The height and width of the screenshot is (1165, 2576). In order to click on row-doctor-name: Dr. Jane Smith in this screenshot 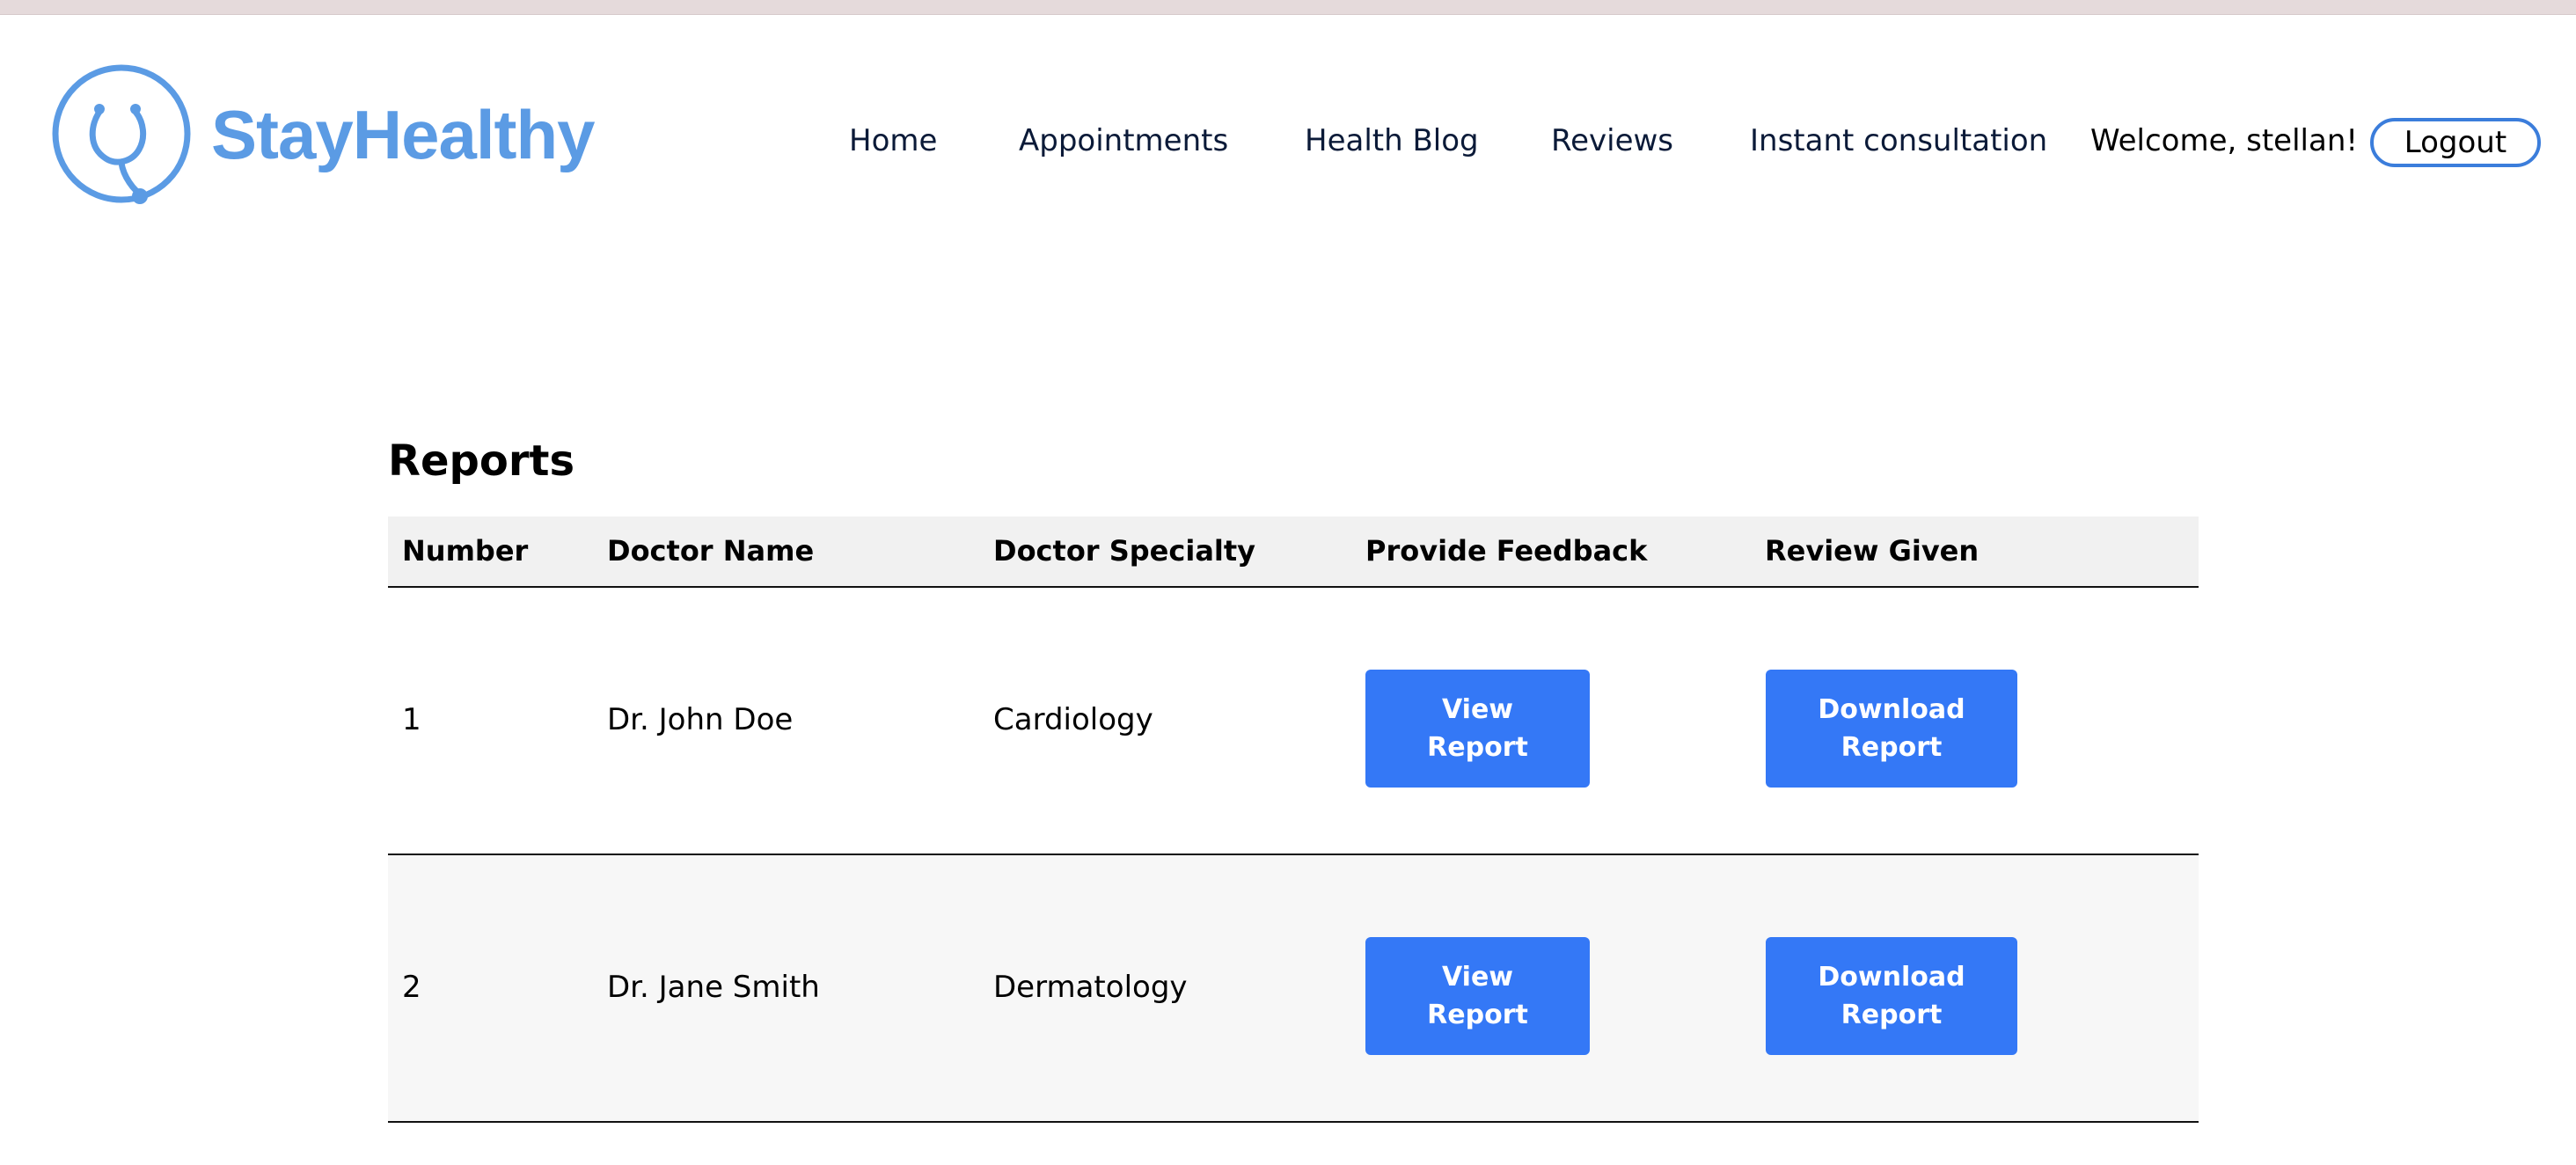, I will do `click(713, 987)`.